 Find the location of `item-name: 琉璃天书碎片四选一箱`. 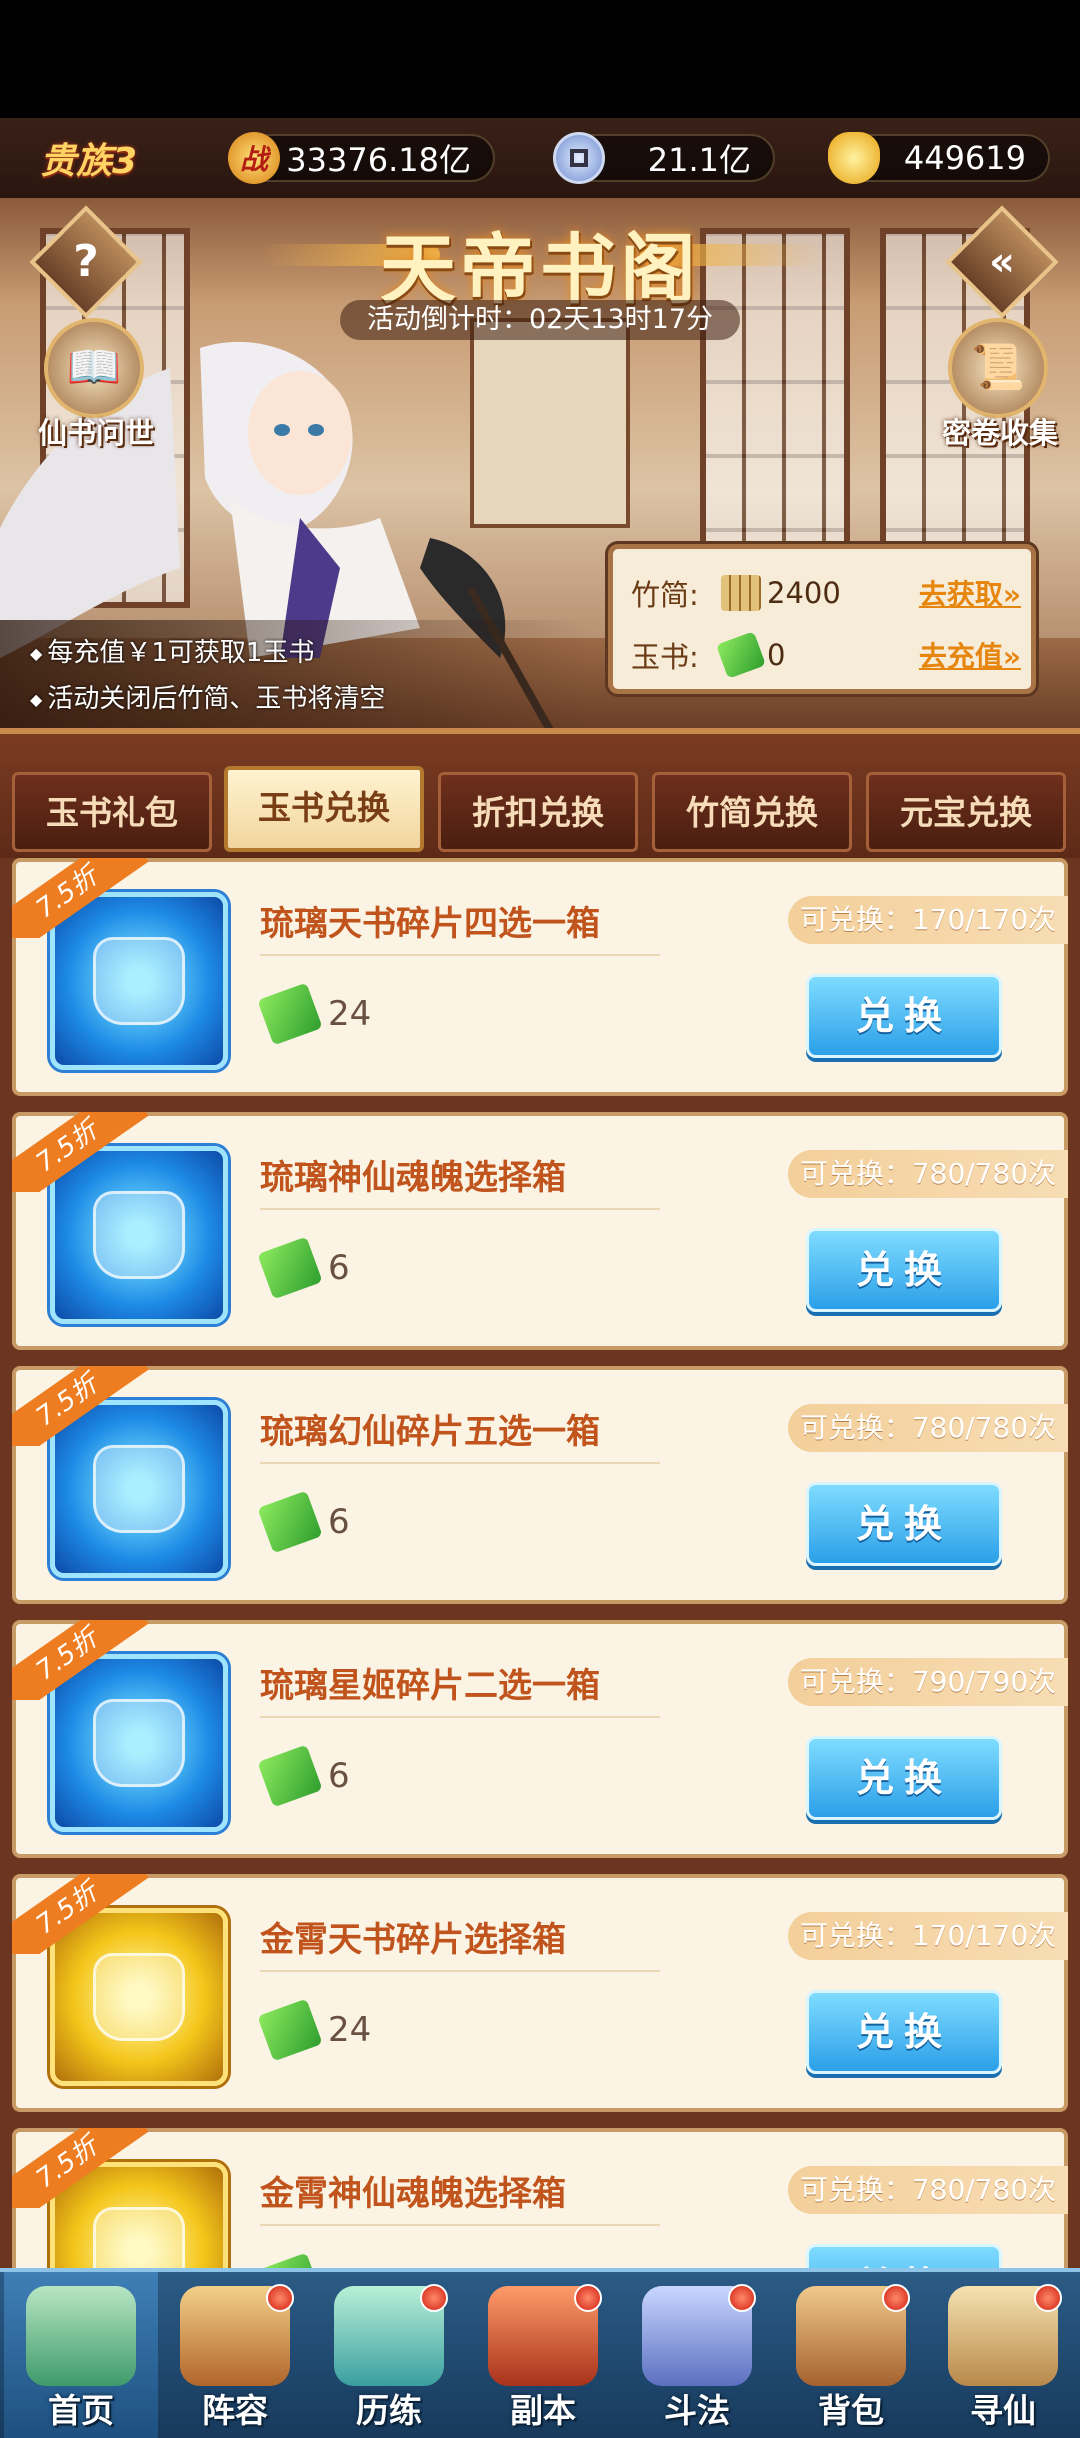

item-name: 琉璃天书碎片四选一箱 is located at coordinates (430, 924).